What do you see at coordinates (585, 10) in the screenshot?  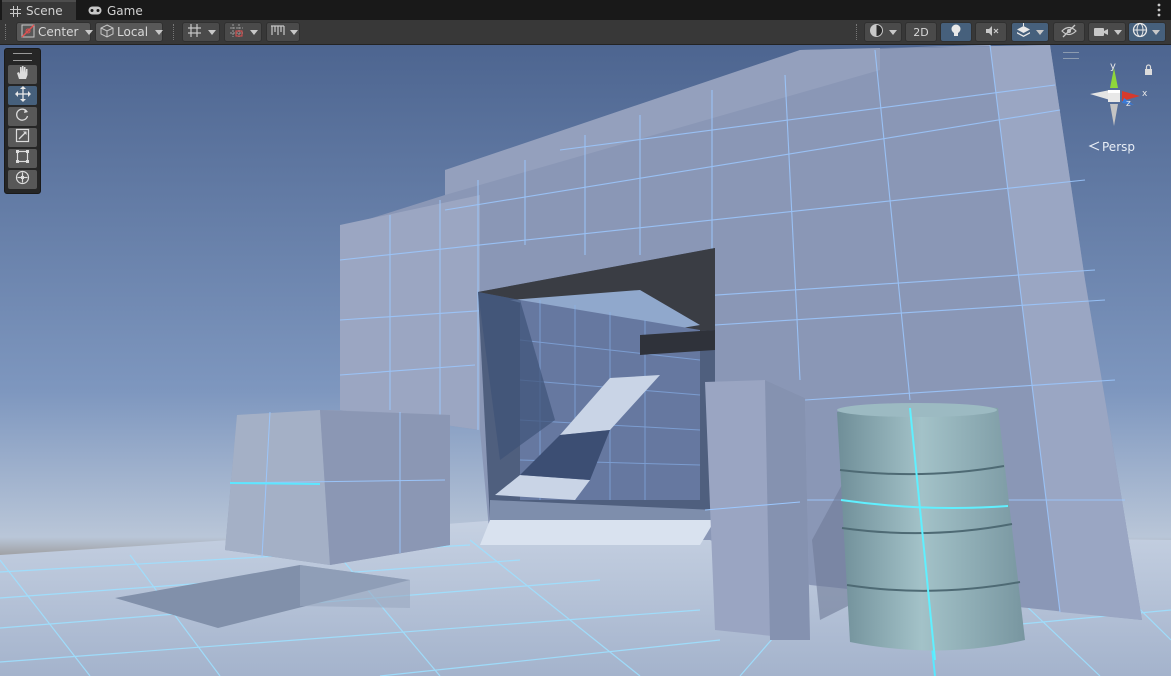 I see `tab-bar: Scene Game` at bounding box center [585, 10].